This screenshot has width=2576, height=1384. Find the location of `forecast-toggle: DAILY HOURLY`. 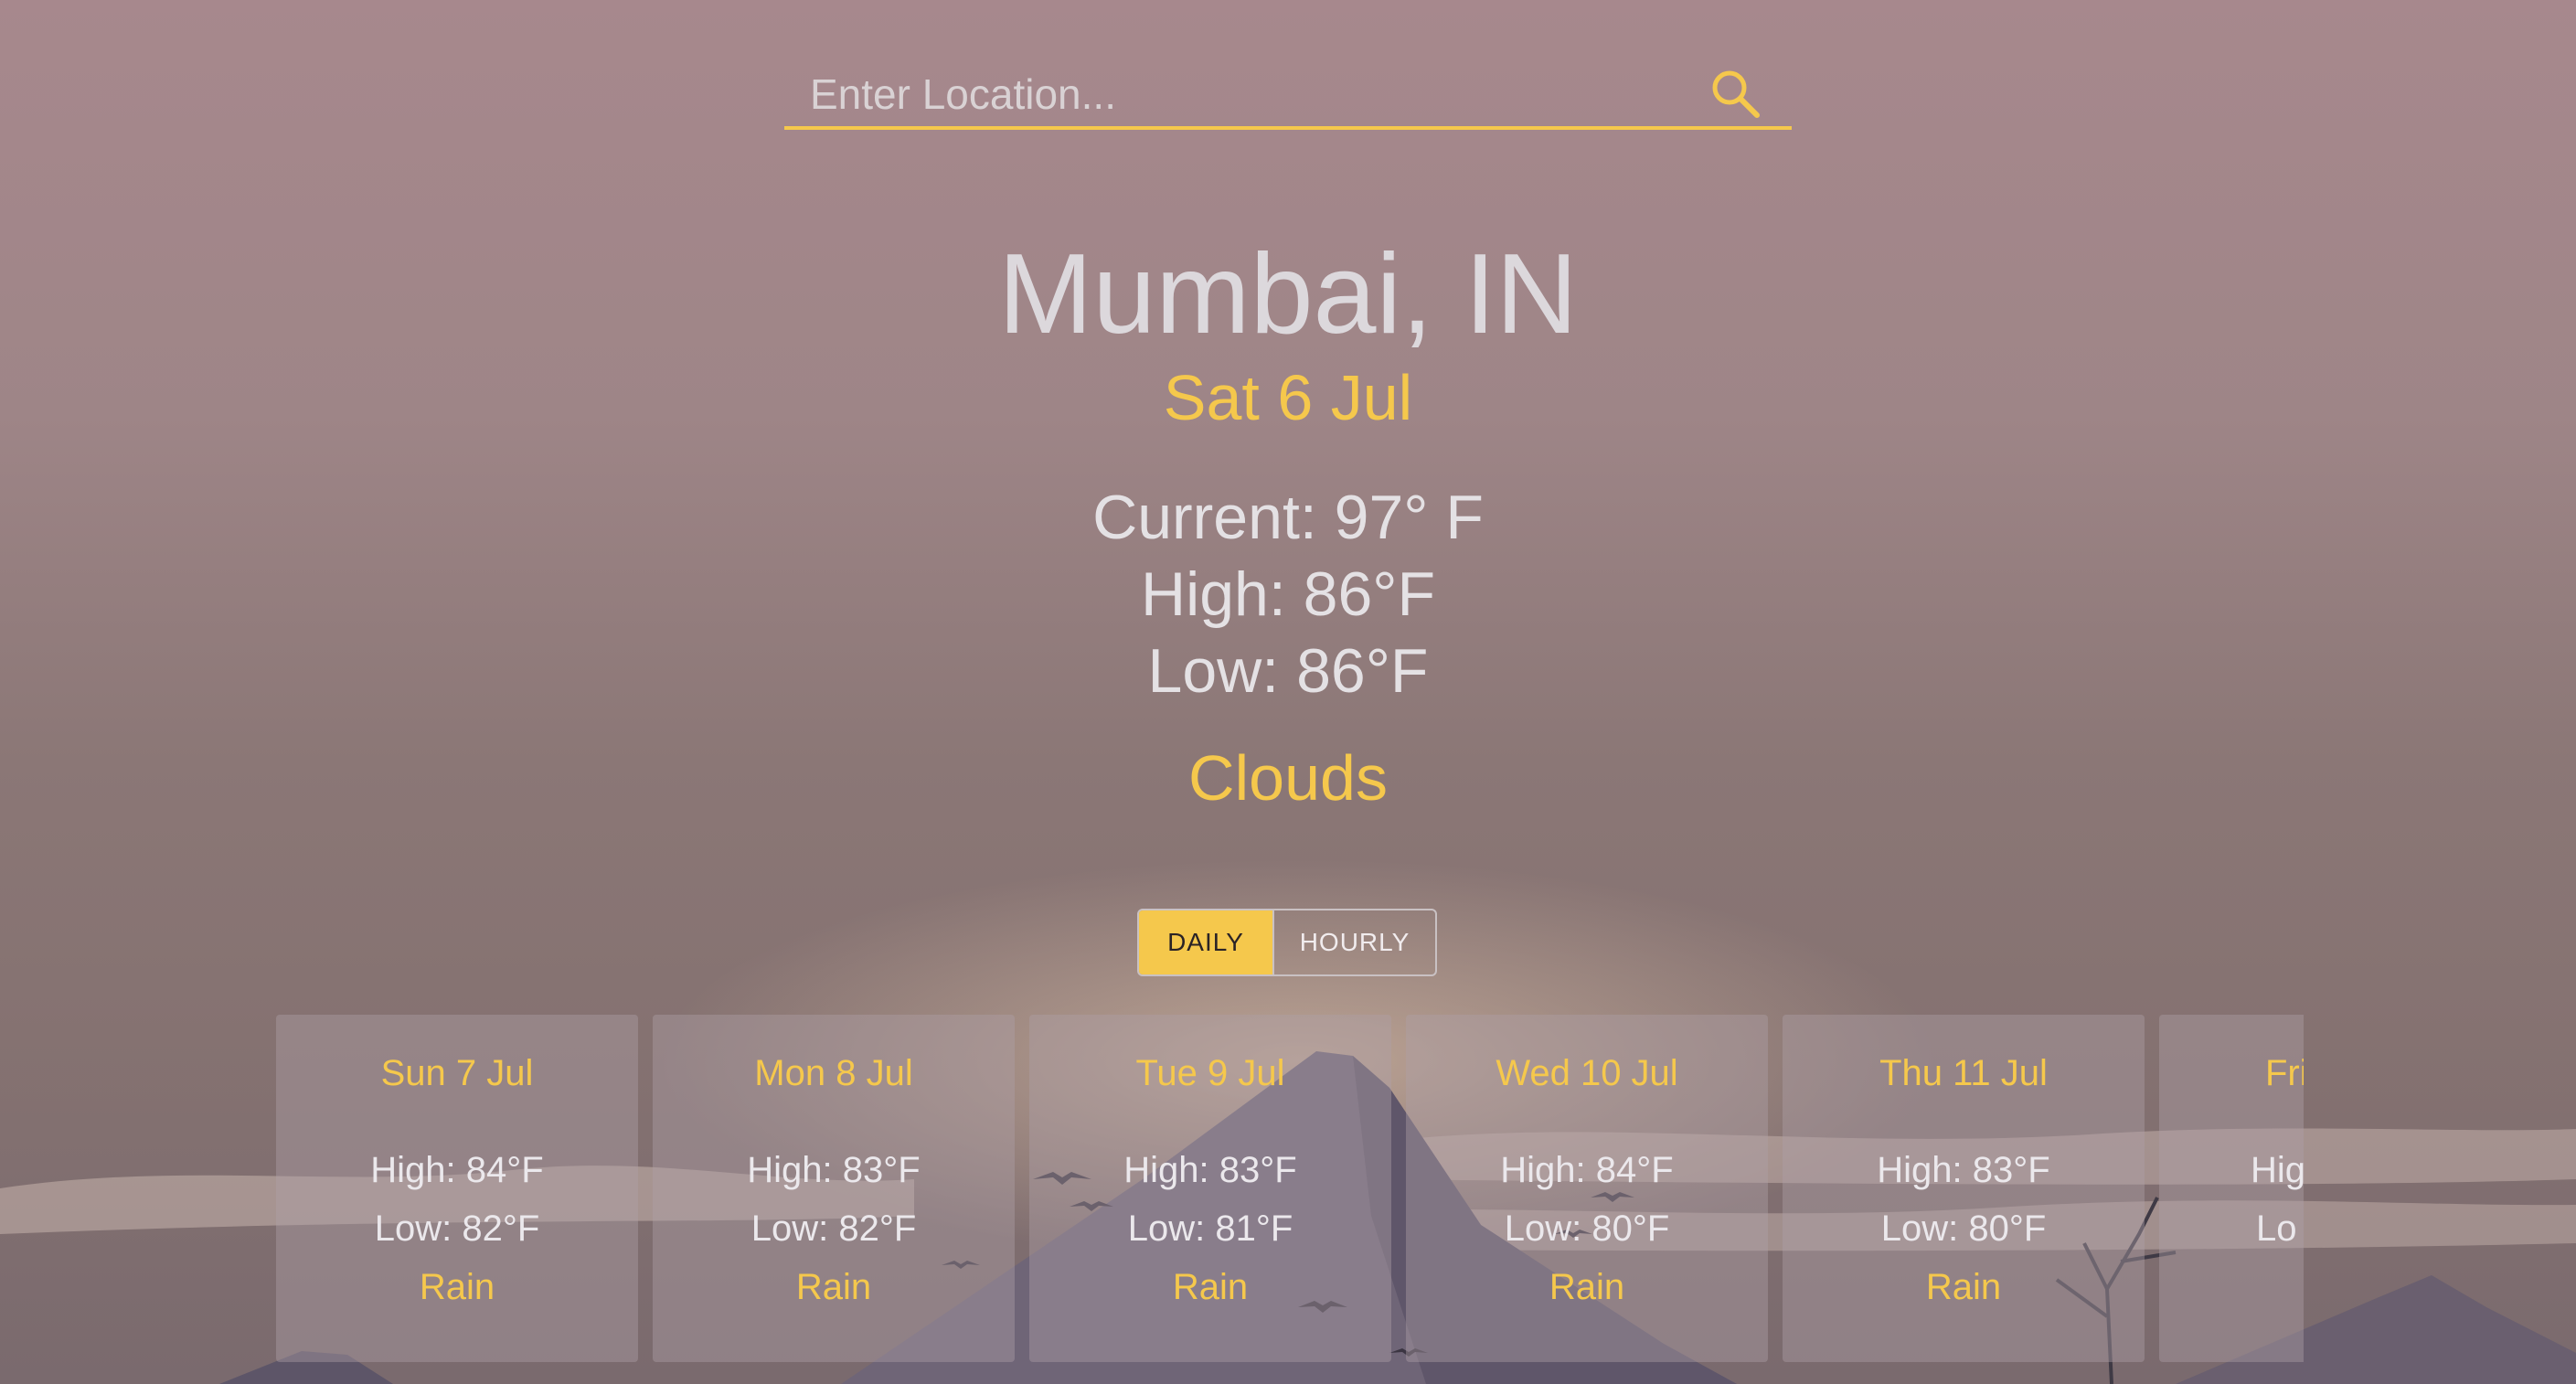

forecast-toggle: DAILY HOURLY is located at coordinates (1287, 942).